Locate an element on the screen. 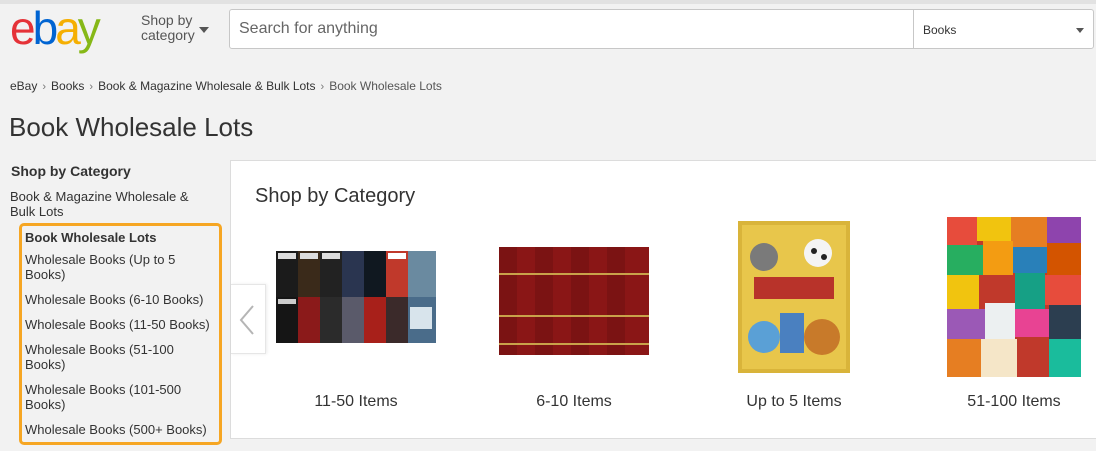 The image size is (1096, 451). sidebar-item-up-to-5: Wholesale Books (Up to 5 Books) is located at coordinates (100, 267).